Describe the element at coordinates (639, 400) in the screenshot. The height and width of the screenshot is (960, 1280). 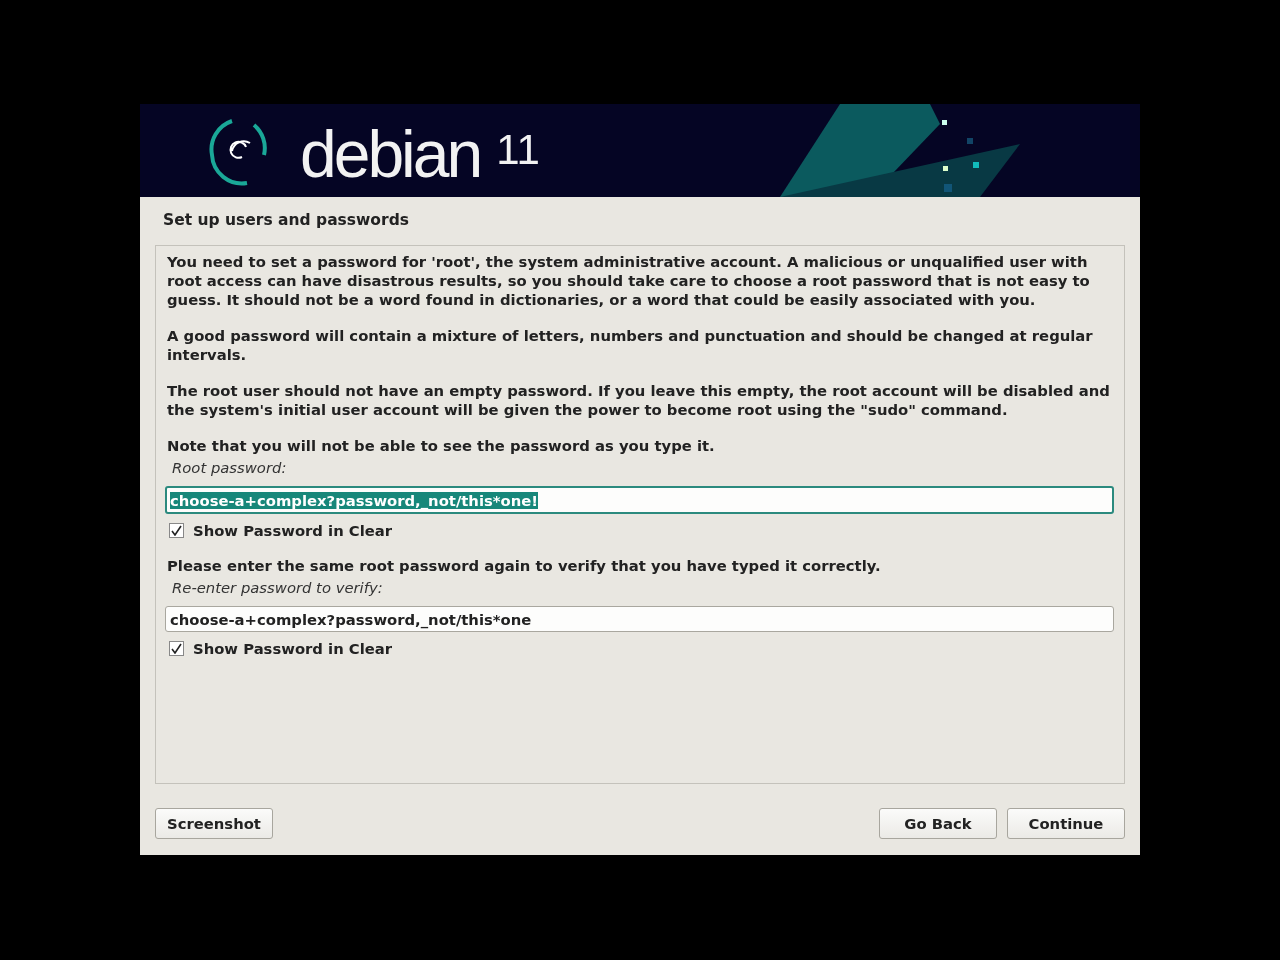
I see `paragraph: The root user should not have an empty password. If you leave this empty, the root account will be disabled and the system's initial user account will be given the power to become root using the "sudo" command.` at that location.